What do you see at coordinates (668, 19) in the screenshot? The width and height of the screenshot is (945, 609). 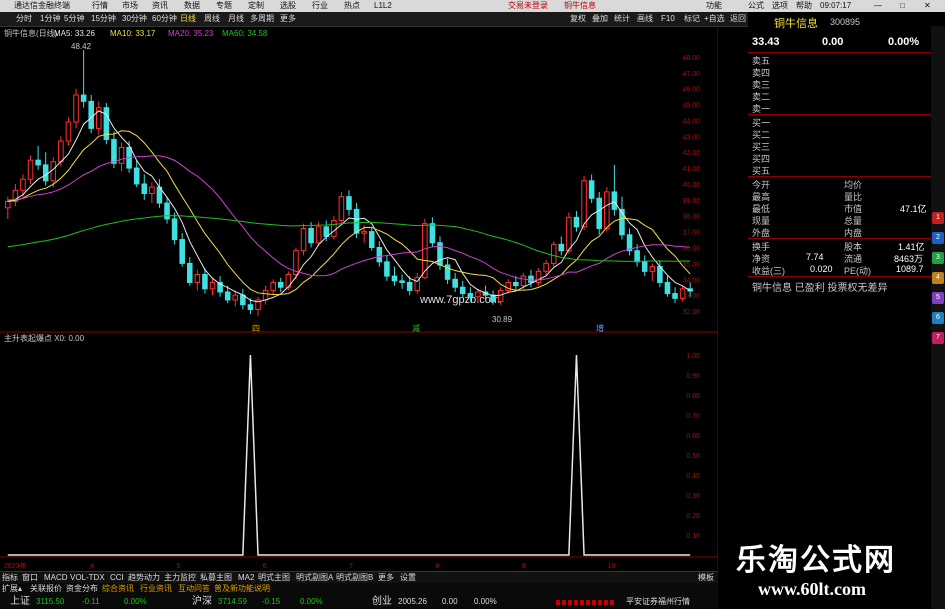 I see `toolbar-f10: F10` at bounding box center [668, 19].